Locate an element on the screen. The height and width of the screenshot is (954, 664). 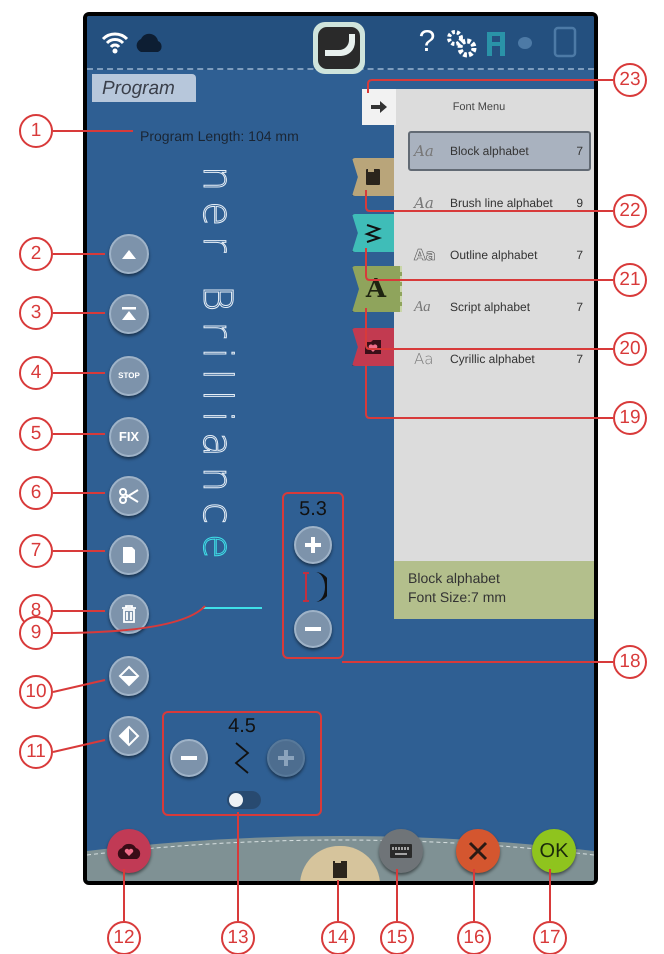
copy-button is located at coordinates (129, 555).